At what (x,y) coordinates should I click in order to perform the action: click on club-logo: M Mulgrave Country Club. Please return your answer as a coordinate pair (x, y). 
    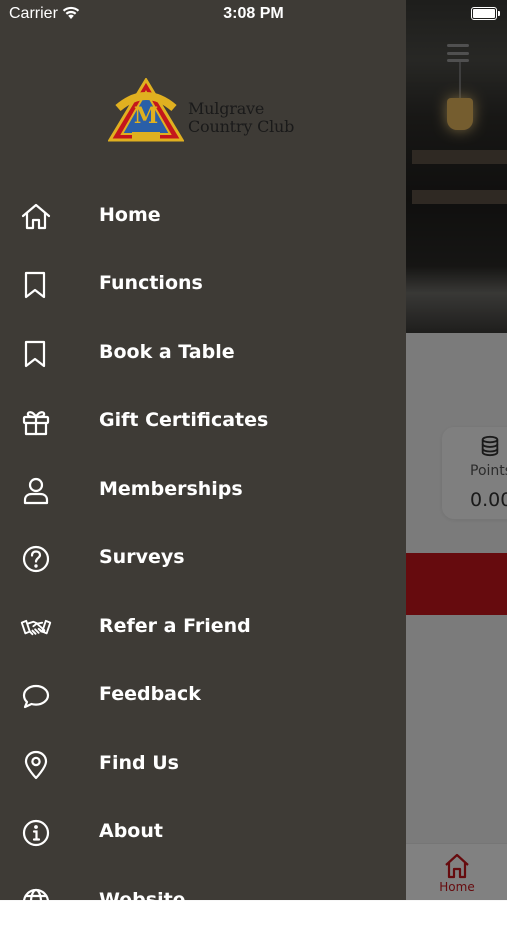
    Looking at the image, I should click on (203, 113).